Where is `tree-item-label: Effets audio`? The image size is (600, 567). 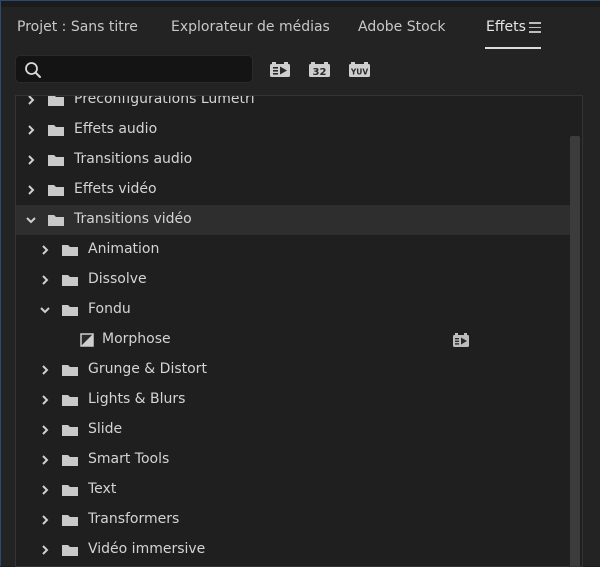
tree-item-label: Effets audio is located at coordinates (116, 129).